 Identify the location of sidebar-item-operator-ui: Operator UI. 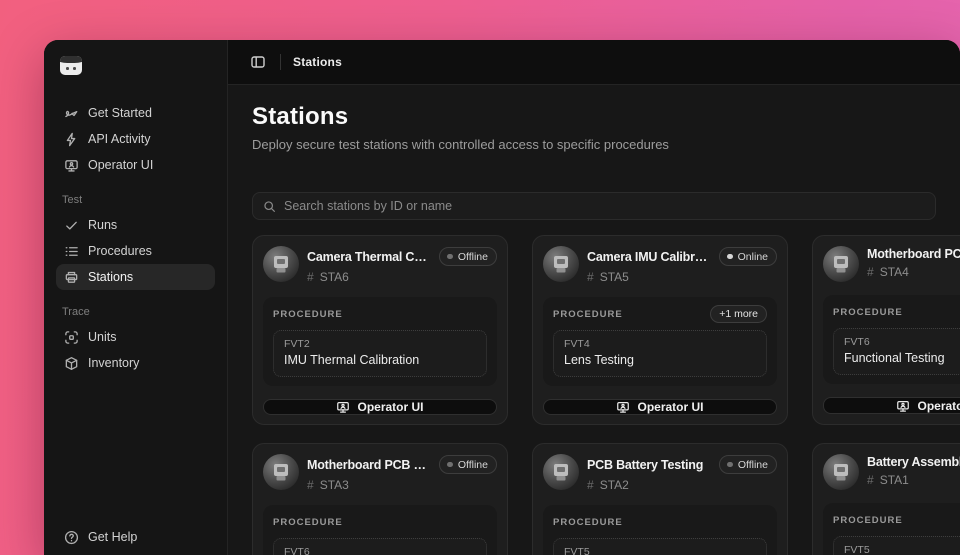
(135, 165).